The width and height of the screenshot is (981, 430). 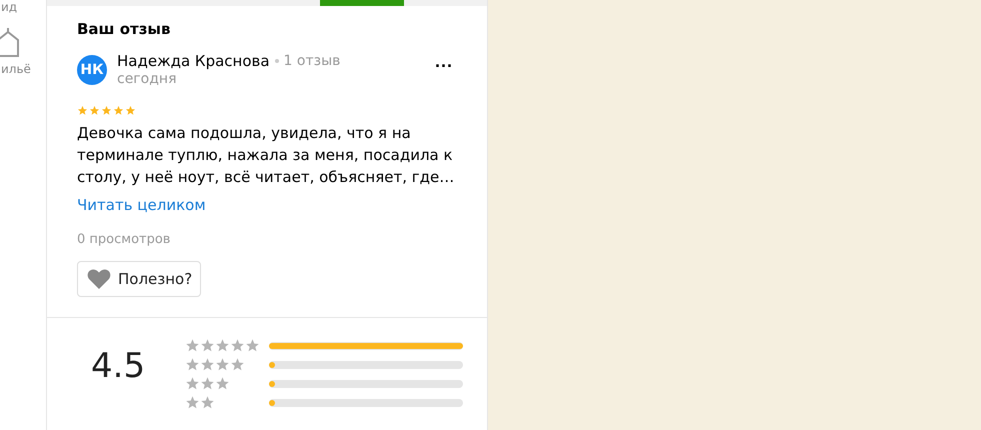 I want to click on heart-icon, so click(x=99, y=279).